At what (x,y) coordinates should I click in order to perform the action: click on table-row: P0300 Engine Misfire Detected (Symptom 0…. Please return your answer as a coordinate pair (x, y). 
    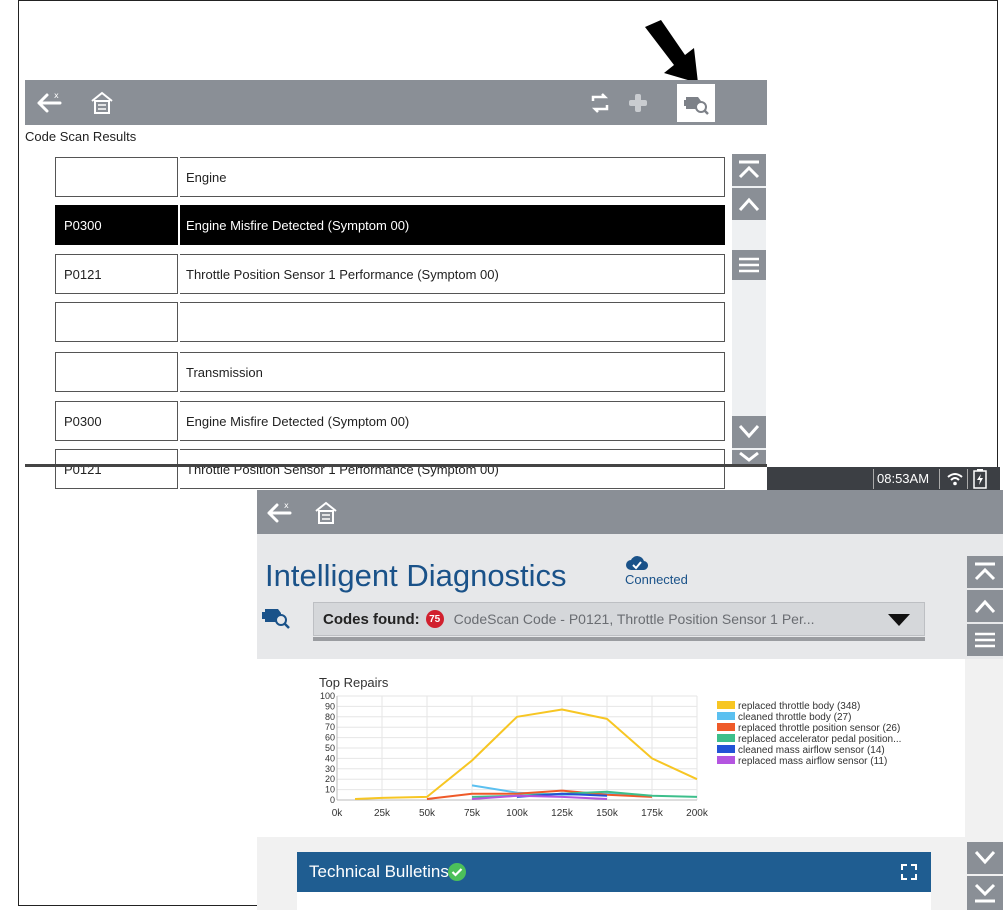
    Looking at the image, I should click on (390, 421).